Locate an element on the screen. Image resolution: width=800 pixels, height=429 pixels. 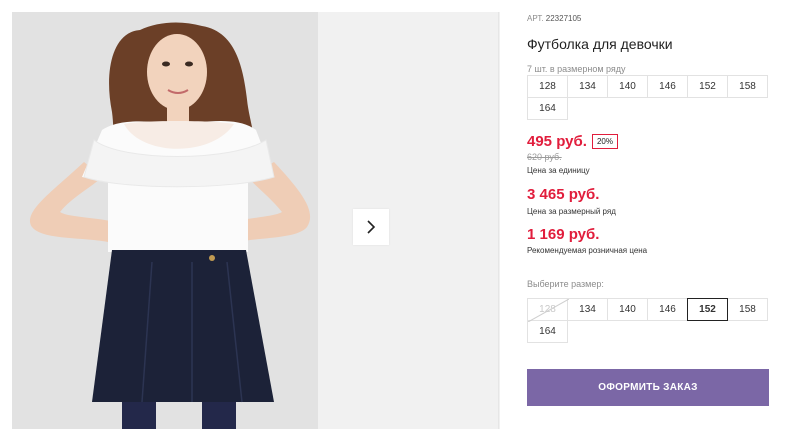
range-size-cell: 146 is located at coordinates (667, 86).